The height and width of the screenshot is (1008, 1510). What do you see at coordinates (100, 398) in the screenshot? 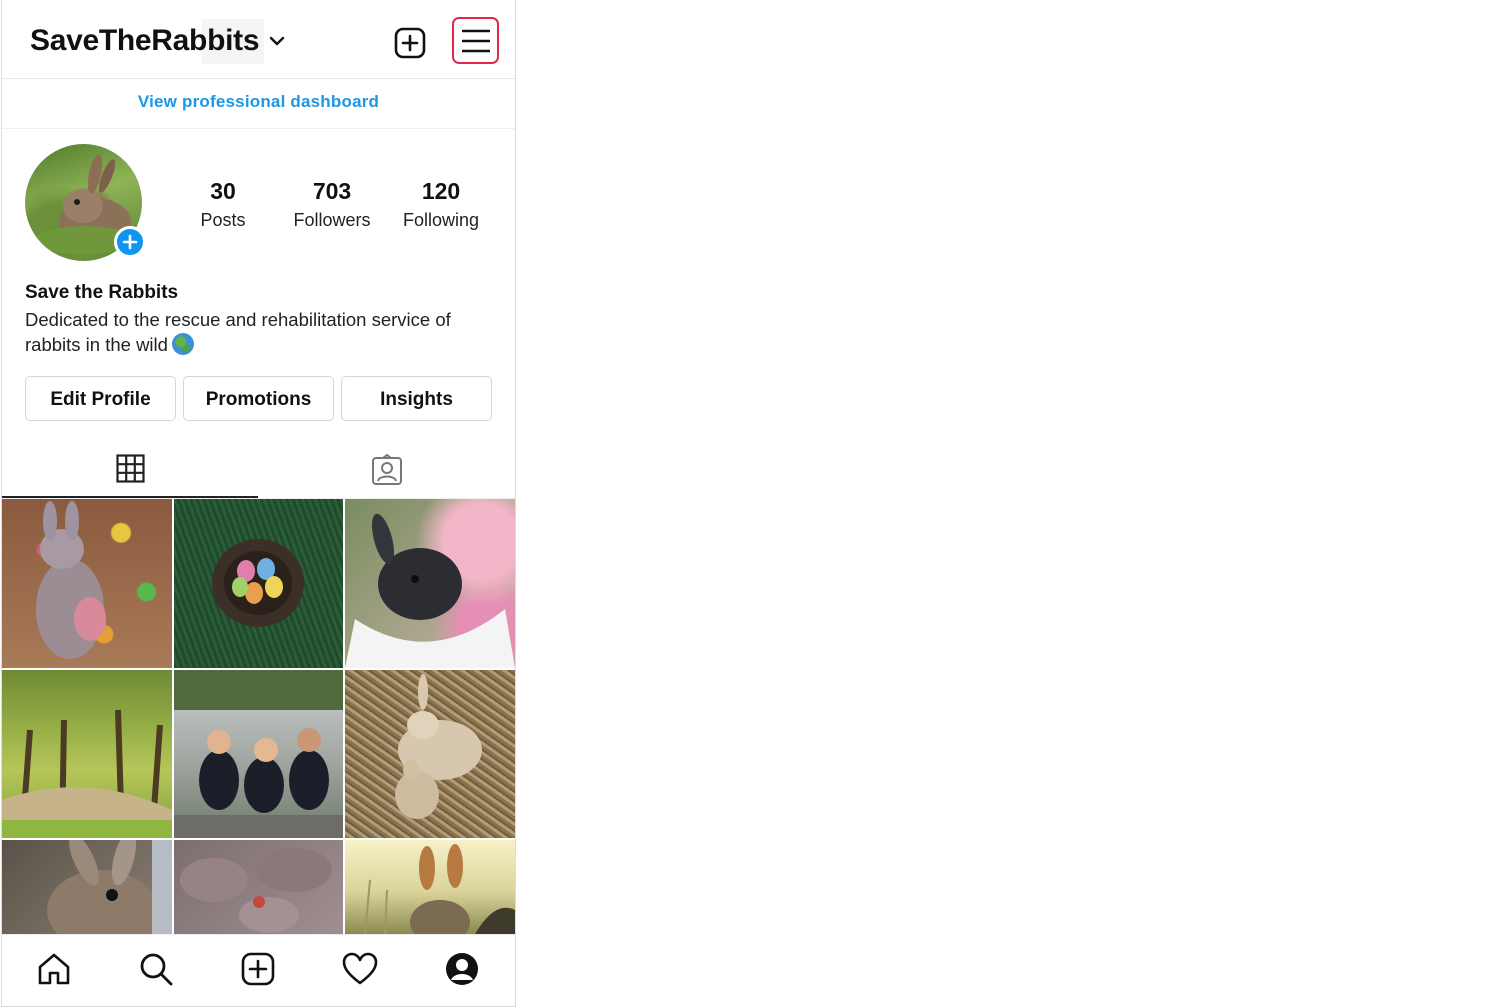
I see `edit-profile-button: Edit Profile` at bounding box center [100, 398].